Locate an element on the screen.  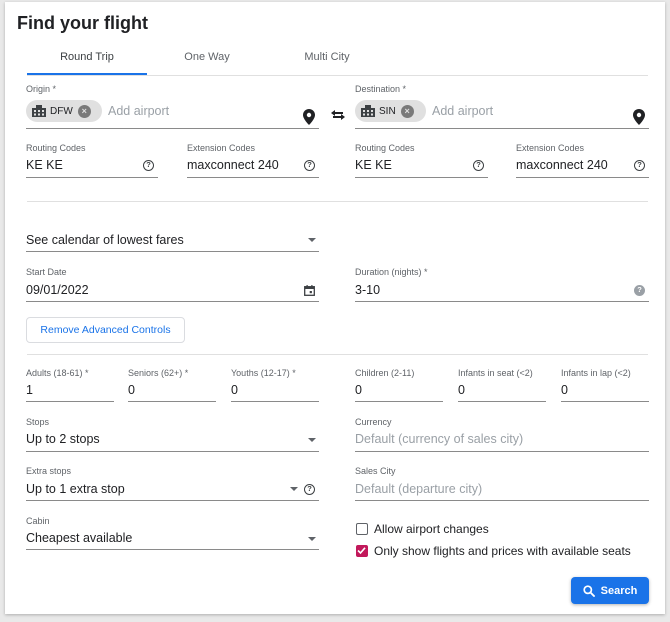
destination-chip: SIN × is located at coordinates (390, 111).